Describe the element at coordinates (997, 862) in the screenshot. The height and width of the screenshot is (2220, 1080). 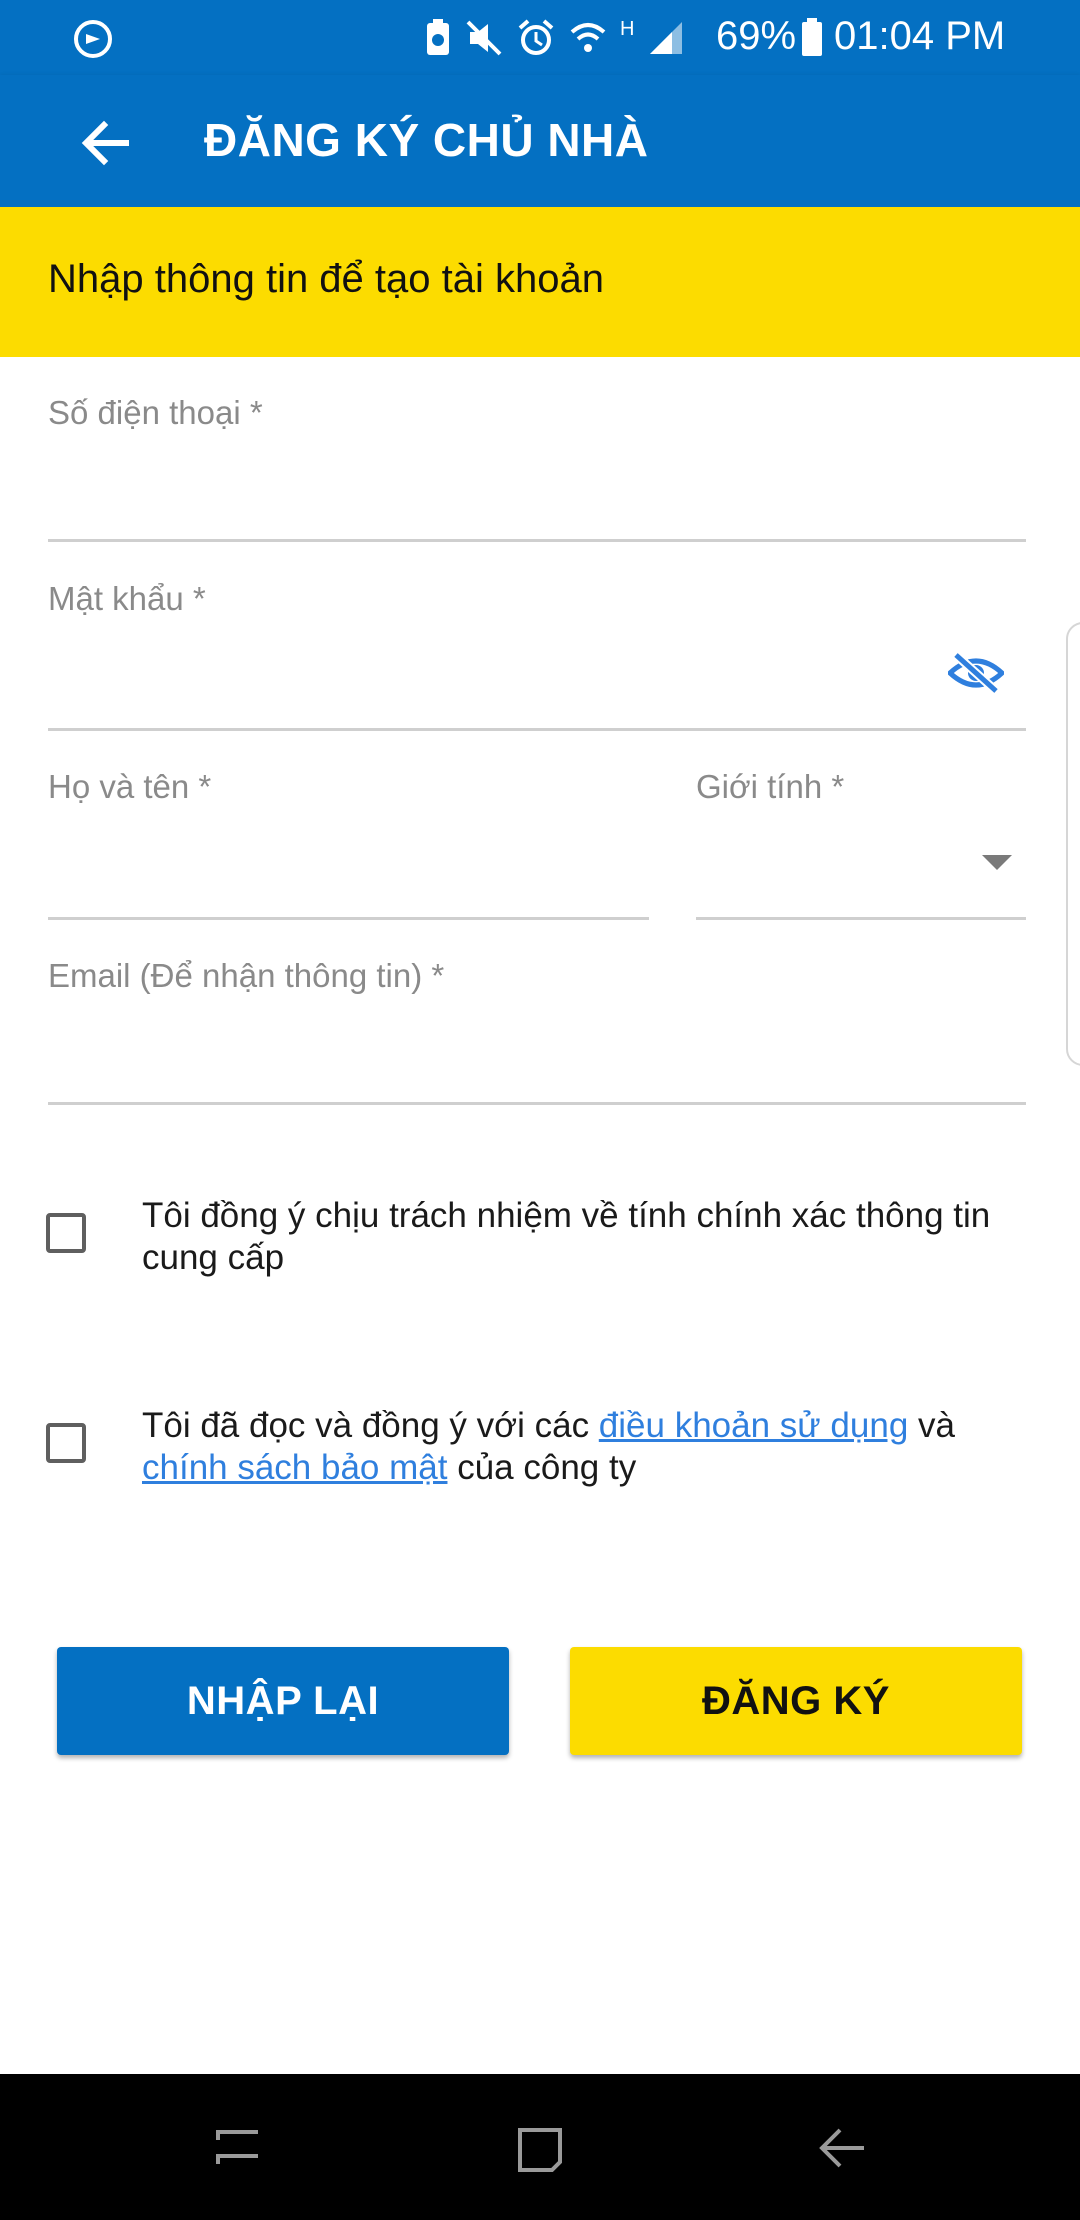
I see `chevron-down-icon` at that location.